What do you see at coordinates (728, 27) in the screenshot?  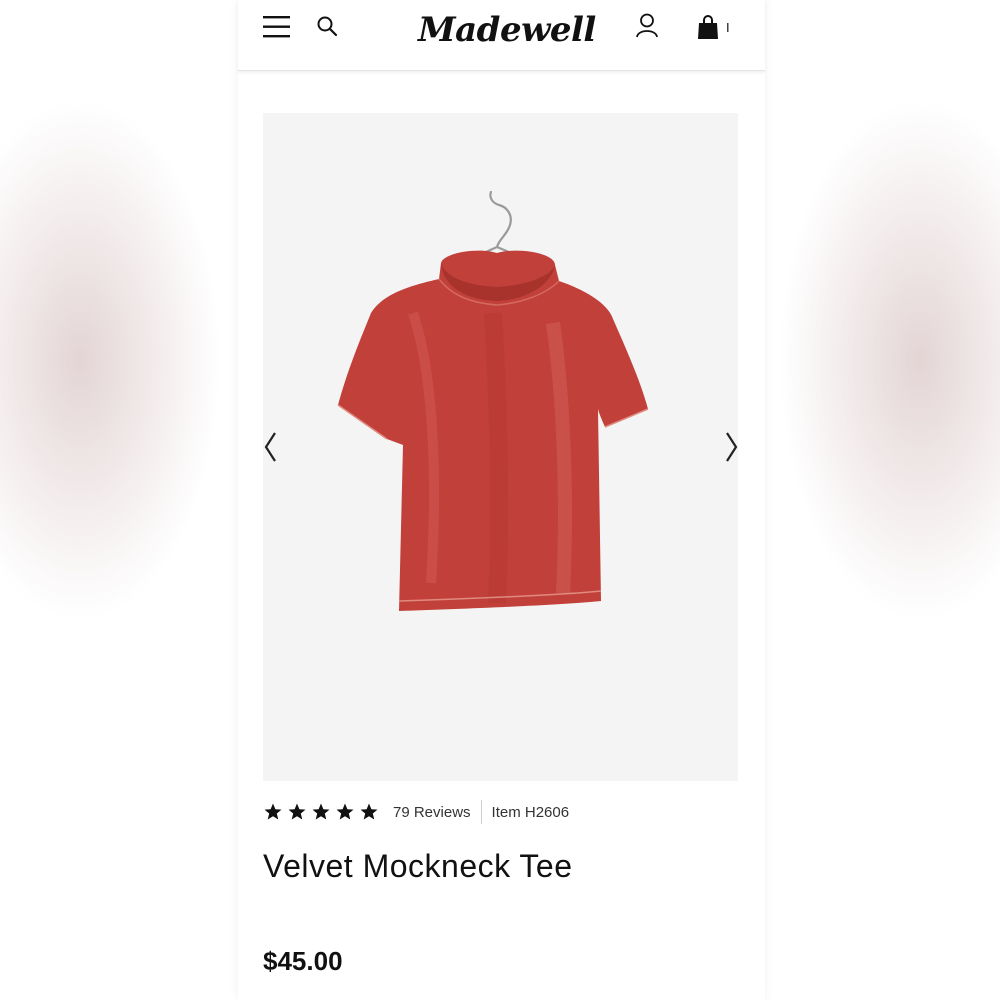 I see `bag-count: I` at bounding box center [728, 27].